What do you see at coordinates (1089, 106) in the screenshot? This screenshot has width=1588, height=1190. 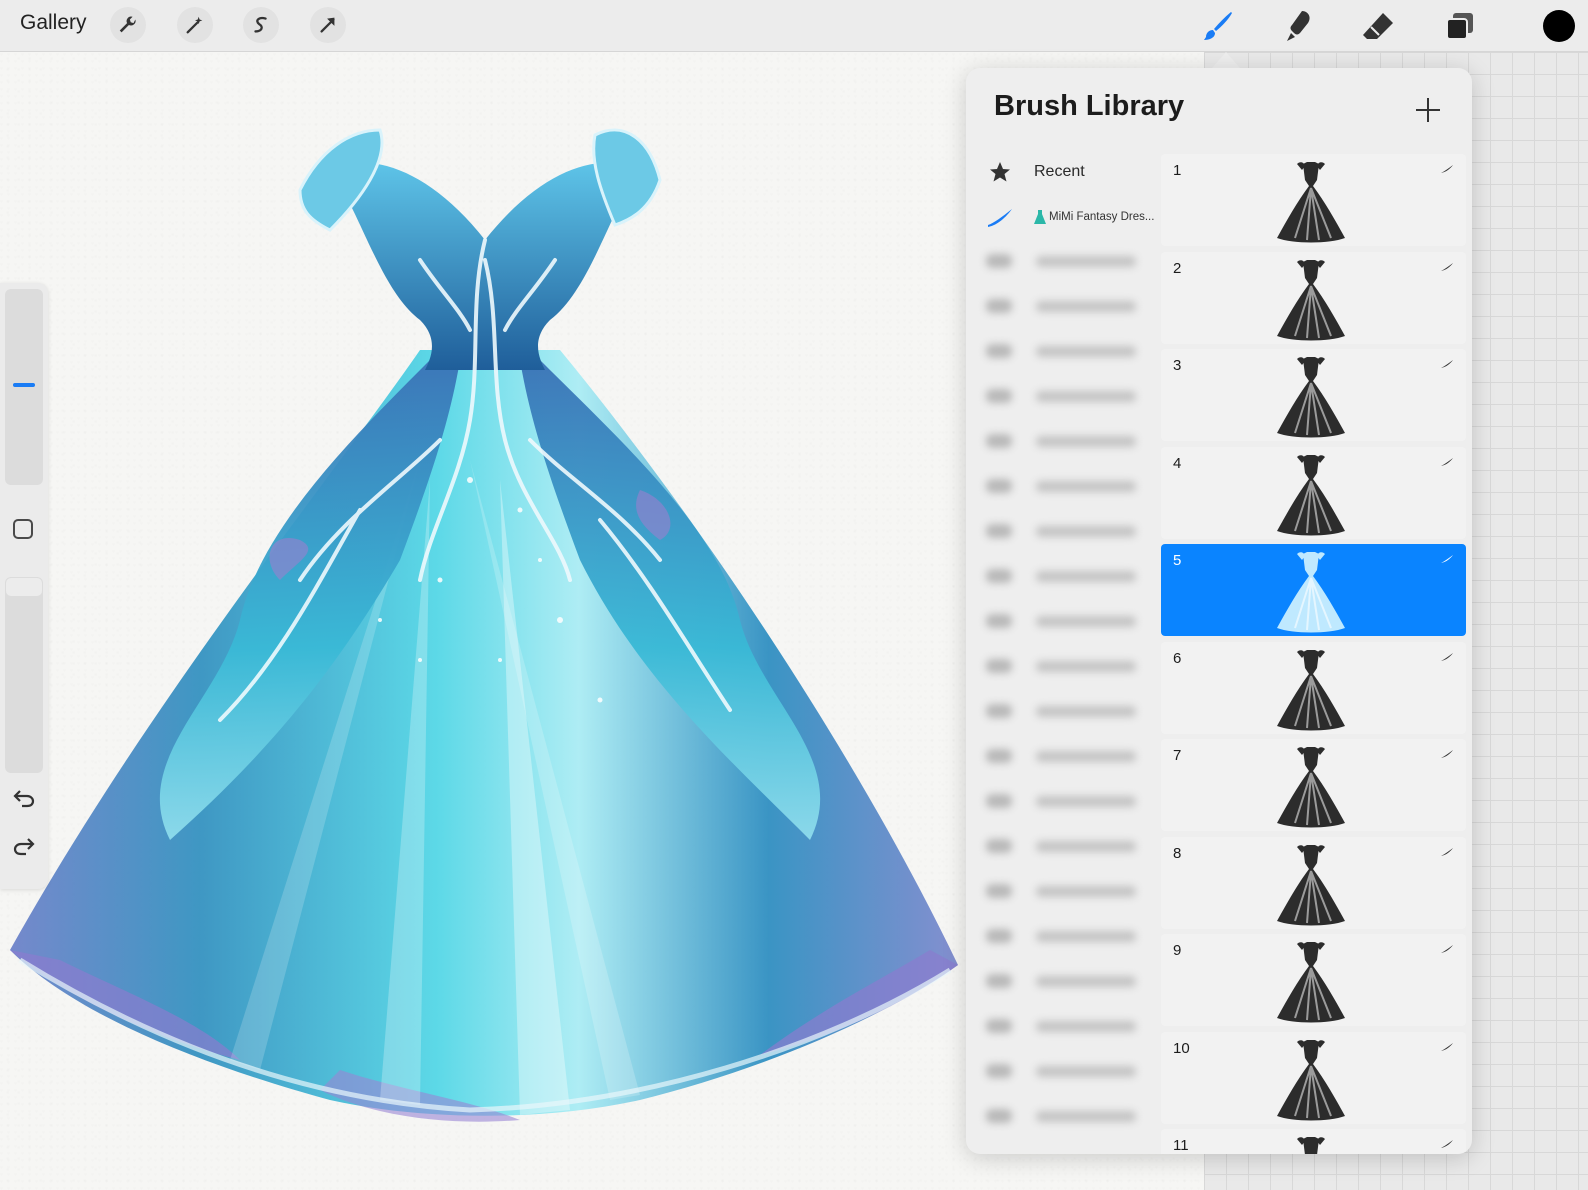 I see `brush-library-title: Brush Library` at bounding box center [1089, 106].